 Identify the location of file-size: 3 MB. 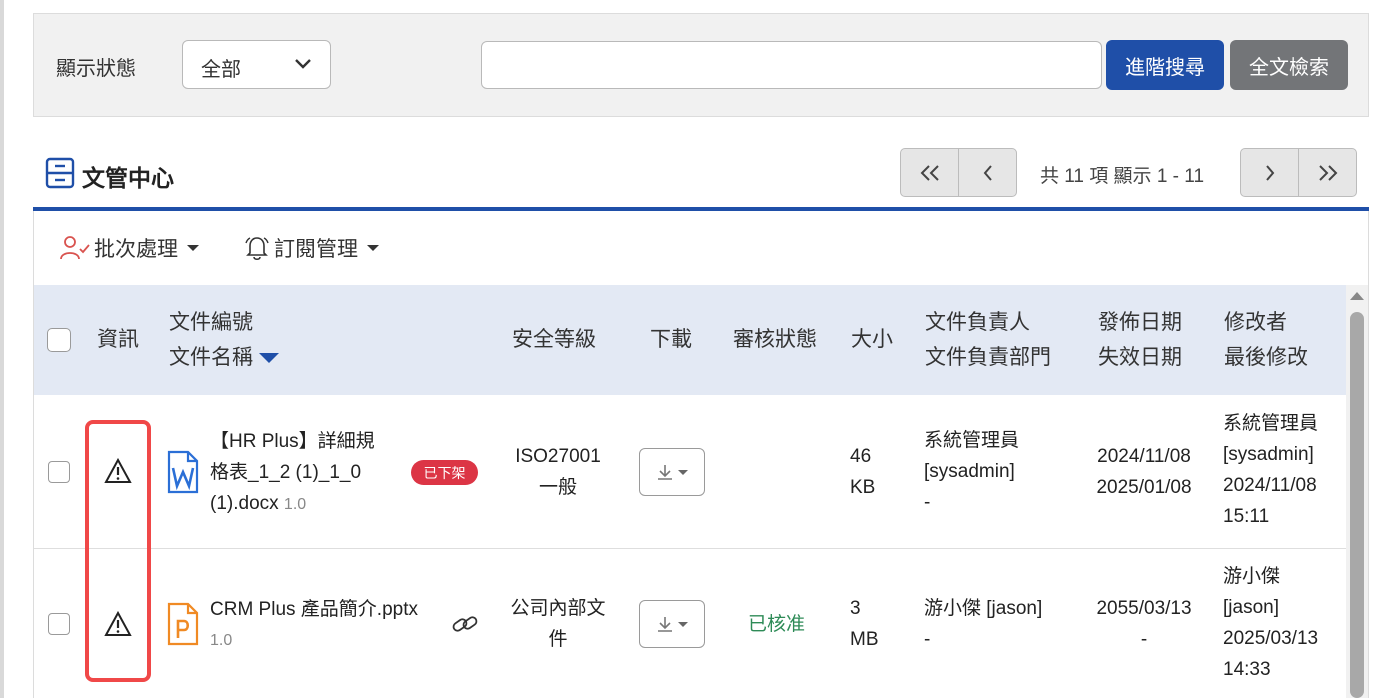
(864, 624).